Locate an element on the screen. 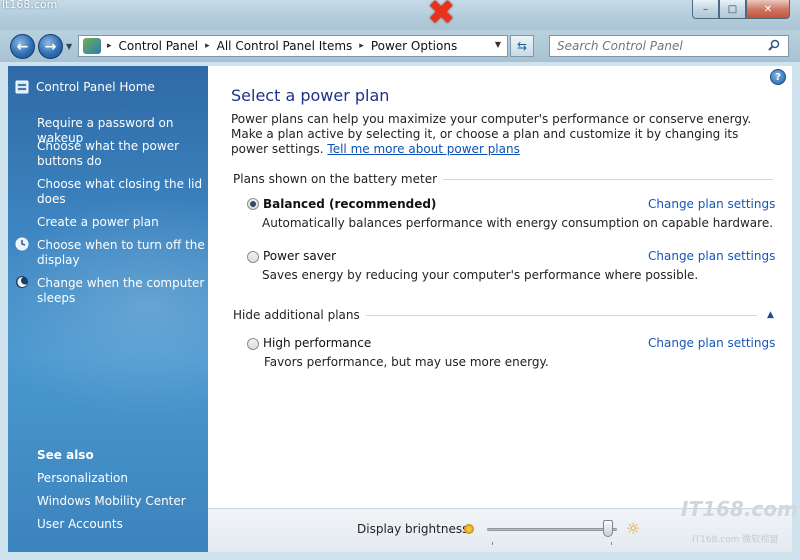 This screenshot has width=800, height=560. watermark-subtext: IT168.com 微软视窗 is located at coordinates (735, 540).